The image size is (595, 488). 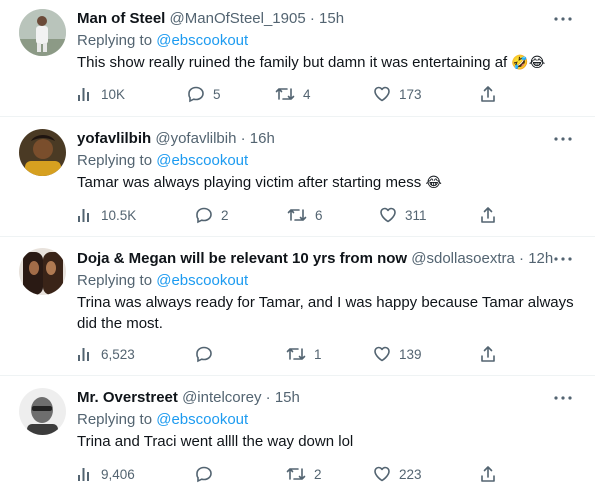 I want to click on retweet-button: 2, so click(x=304, y=474).